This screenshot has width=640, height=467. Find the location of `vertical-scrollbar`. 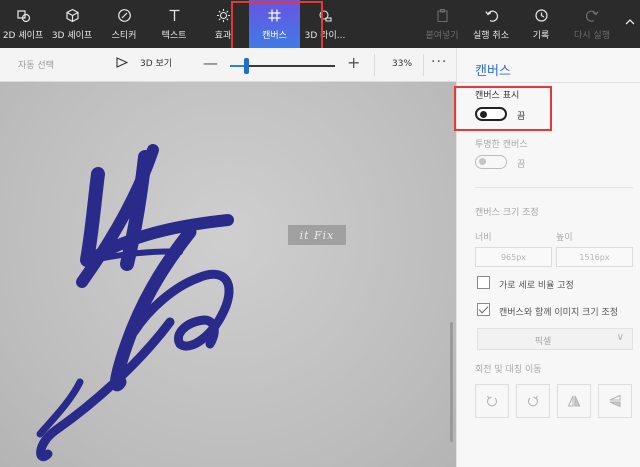

vertical-scrollbar is located at coordinates (451, 382).